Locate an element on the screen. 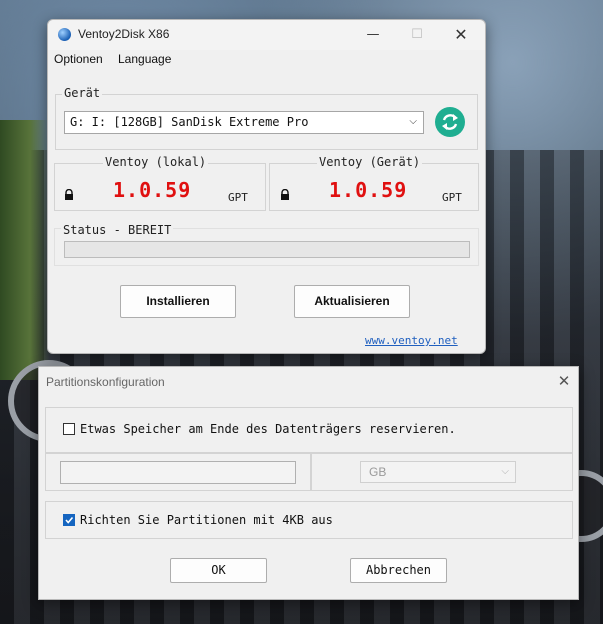 The image size is (603, 624). dialog-titlebar: Partitionskonfiguration ✕ is located at coordinates (308, 381).